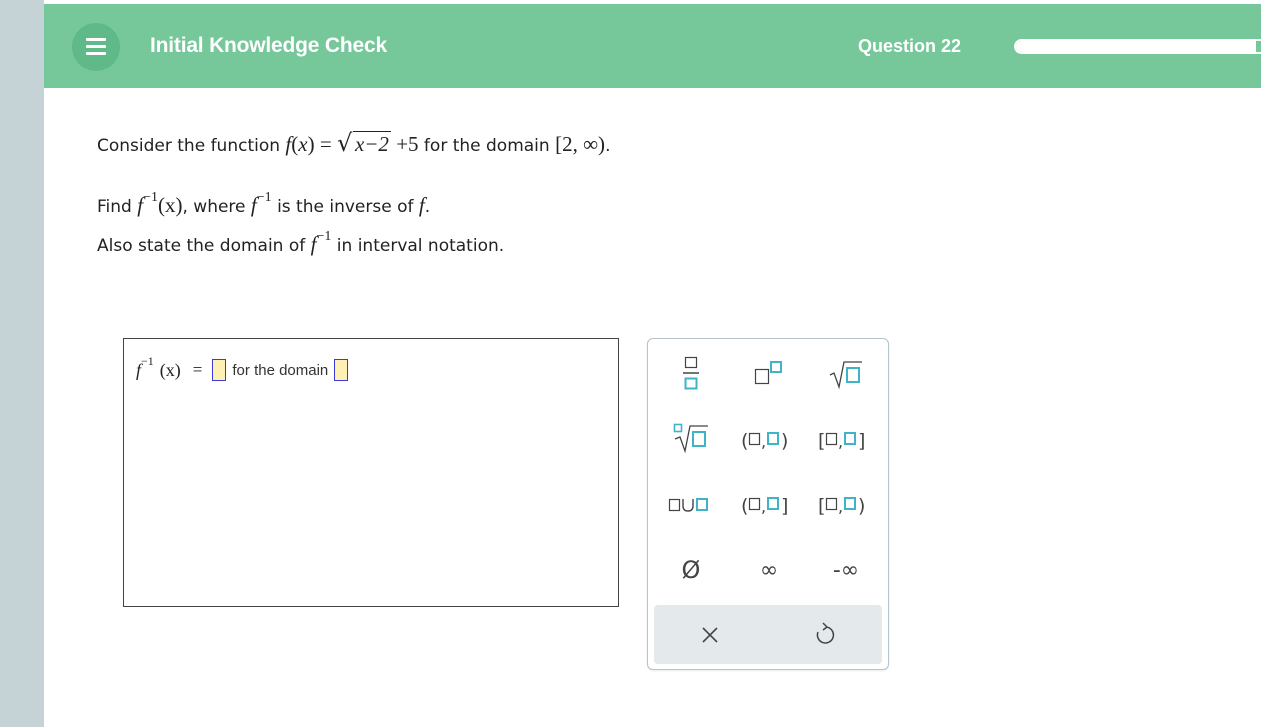  What do you see at coordinates (371, 472) in the screenshot?
I see `answer-box: f −1 (x) = for the domain` at bounding box center [371, 472].